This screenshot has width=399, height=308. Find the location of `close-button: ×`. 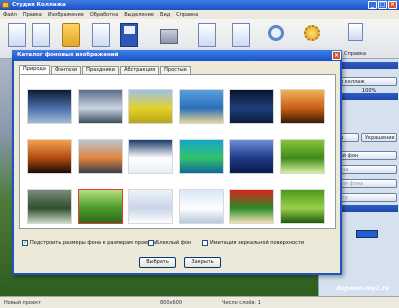

close-button: × is located at coordinates (392, 5).